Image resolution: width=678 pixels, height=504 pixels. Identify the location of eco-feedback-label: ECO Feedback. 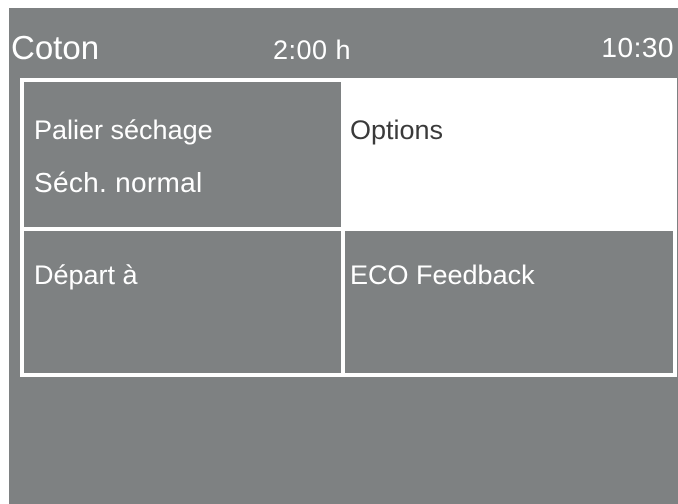
(442, 275).